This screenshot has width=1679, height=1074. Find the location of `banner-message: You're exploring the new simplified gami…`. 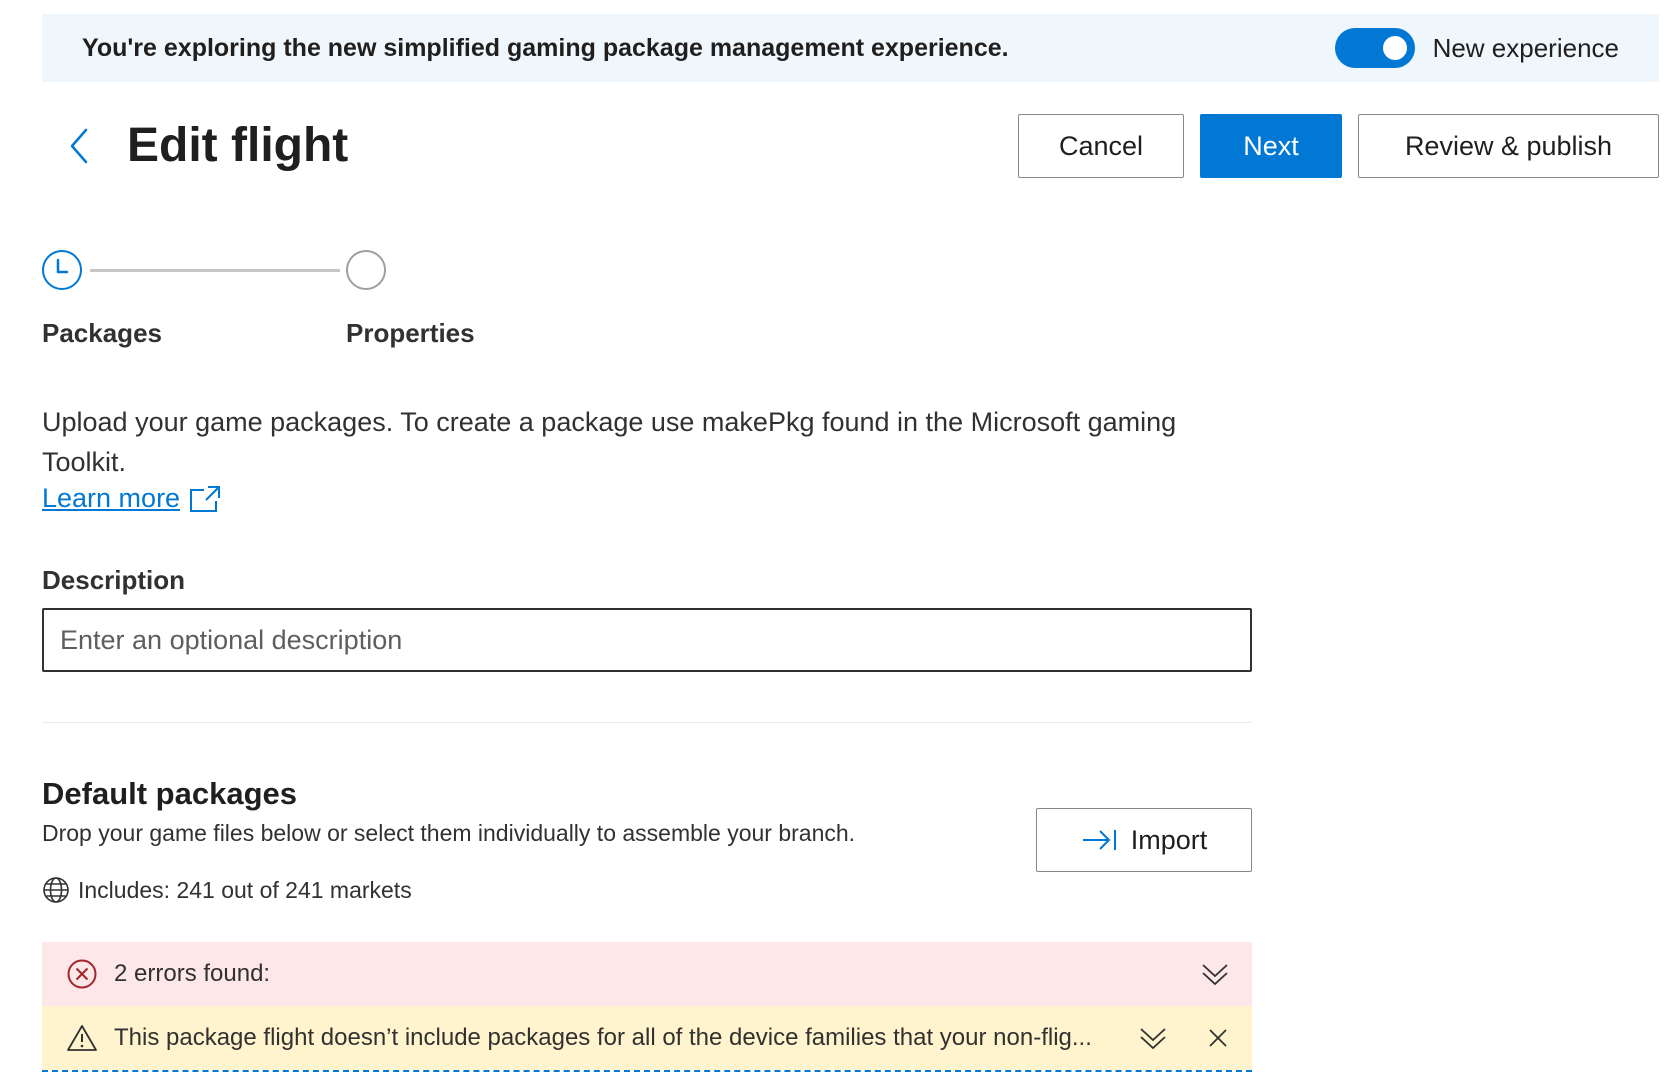

banner-message: You're exploring the new simplified gami… is located at coordinates (545, 47).